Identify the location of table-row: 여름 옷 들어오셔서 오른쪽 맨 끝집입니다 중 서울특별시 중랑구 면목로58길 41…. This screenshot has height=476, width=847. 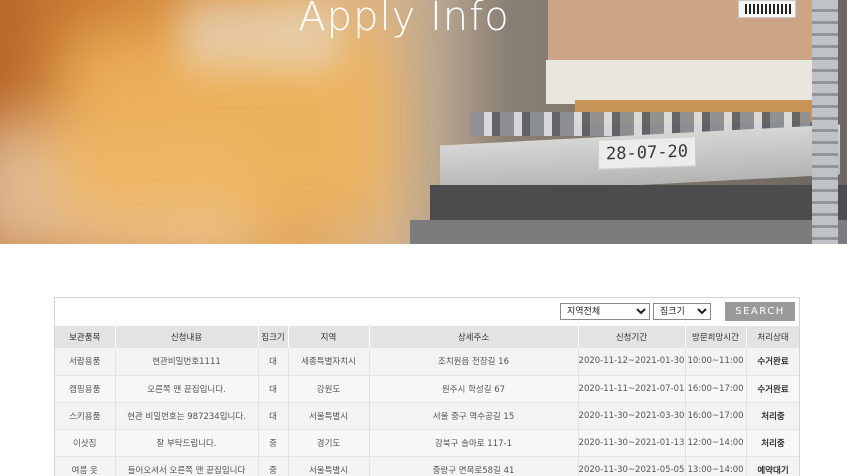
(427, 466).